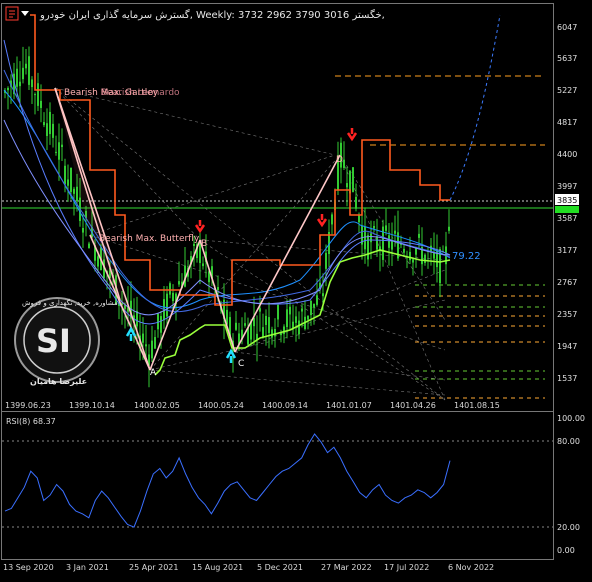 The height and width of the screenshot is (582, 592). Describe the element at coordinates (92, 405) in the screenshot. I see `date-tick: 1399.10.14` at that location.